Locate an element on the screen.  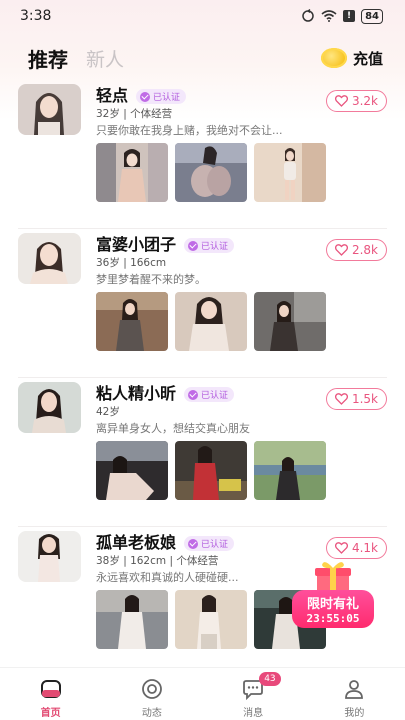
tab-recommend: 推荐 is located at coordinates (48, 58).